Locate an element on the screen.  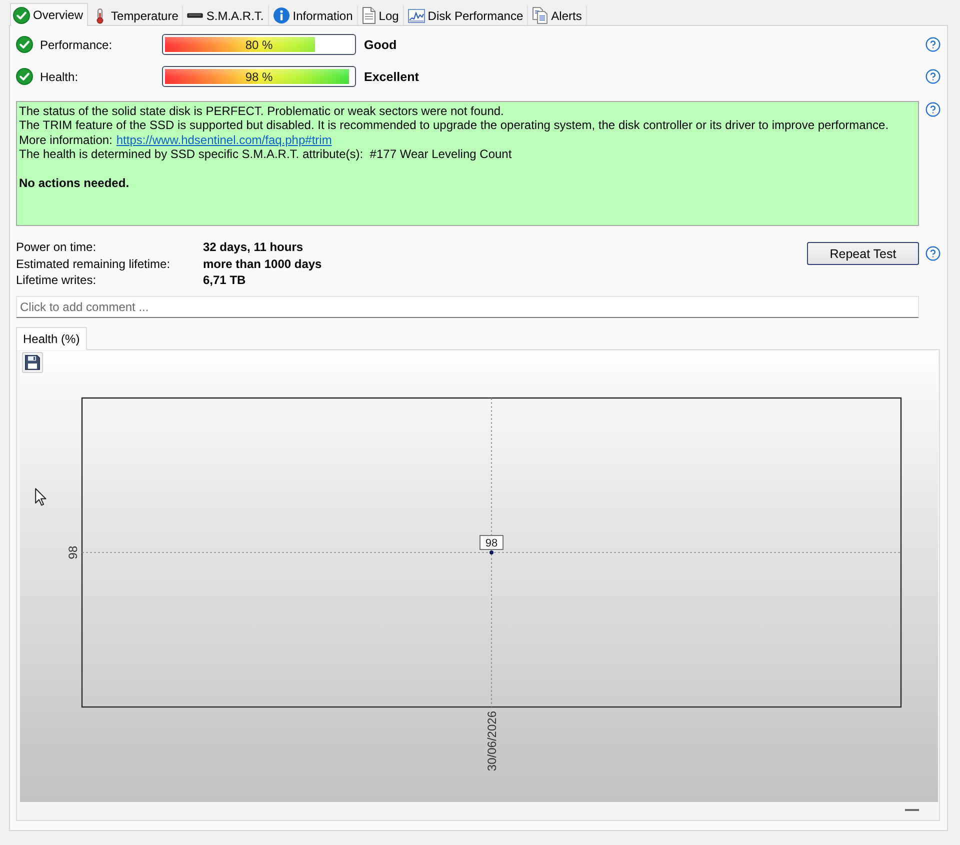
detail-label: Estimated remaining lifetime: is located at coordinates (94, 264).